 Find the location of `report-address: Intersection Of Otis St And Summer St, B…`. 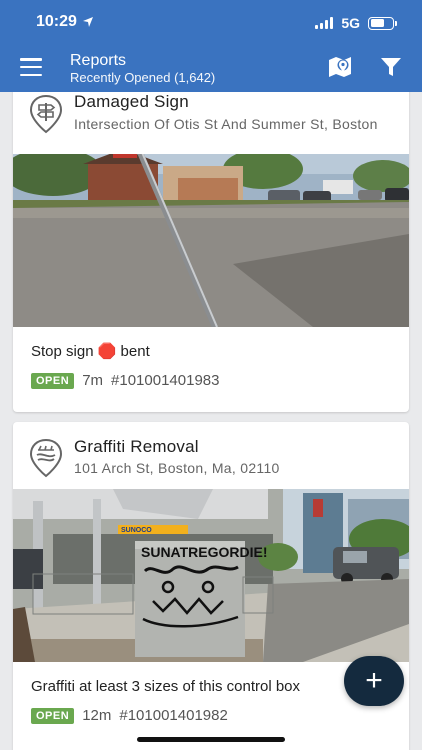

report-address: Intersection Of Otis St And Summer St, B… is located at coordinates (226, 124).